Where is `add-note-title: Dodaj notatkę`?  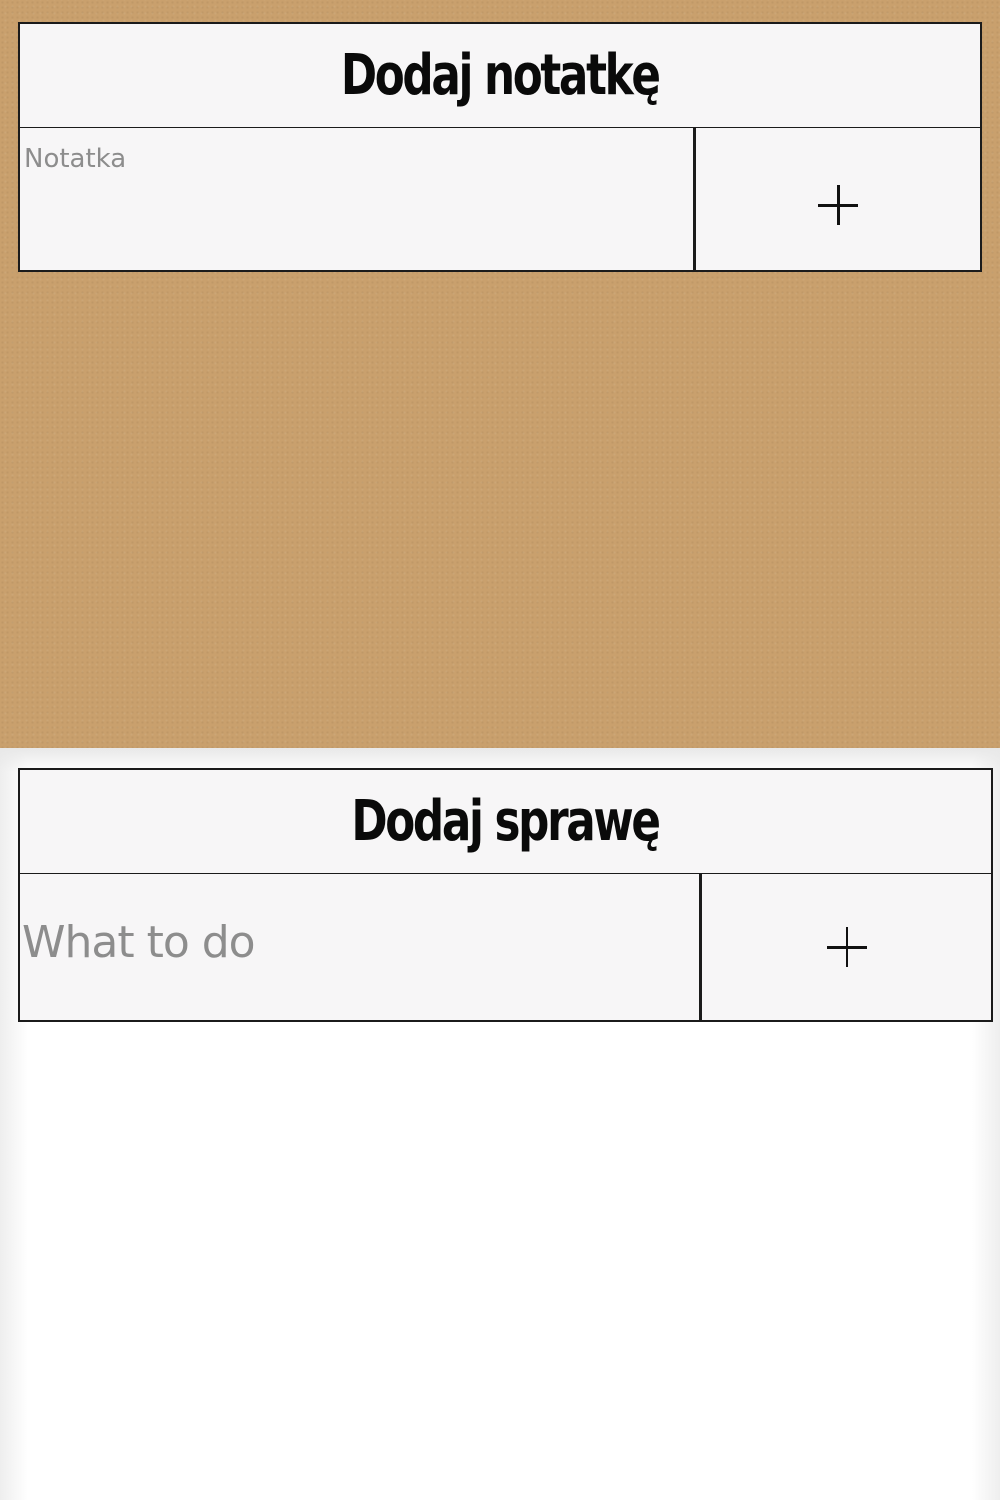 add-note-title: Dodaj notatkę is located at coordinates (500, 77).